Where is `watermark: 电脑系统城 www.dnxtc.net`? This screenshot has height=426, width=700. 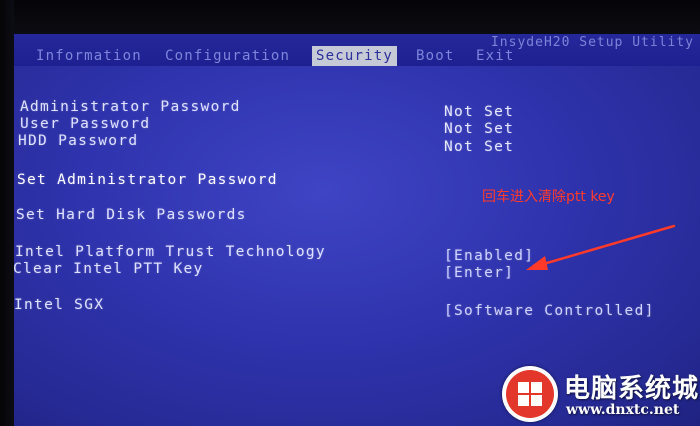 watermark: 电脑系统城 www.dnxtc.net is located at coordinates (601, 394).